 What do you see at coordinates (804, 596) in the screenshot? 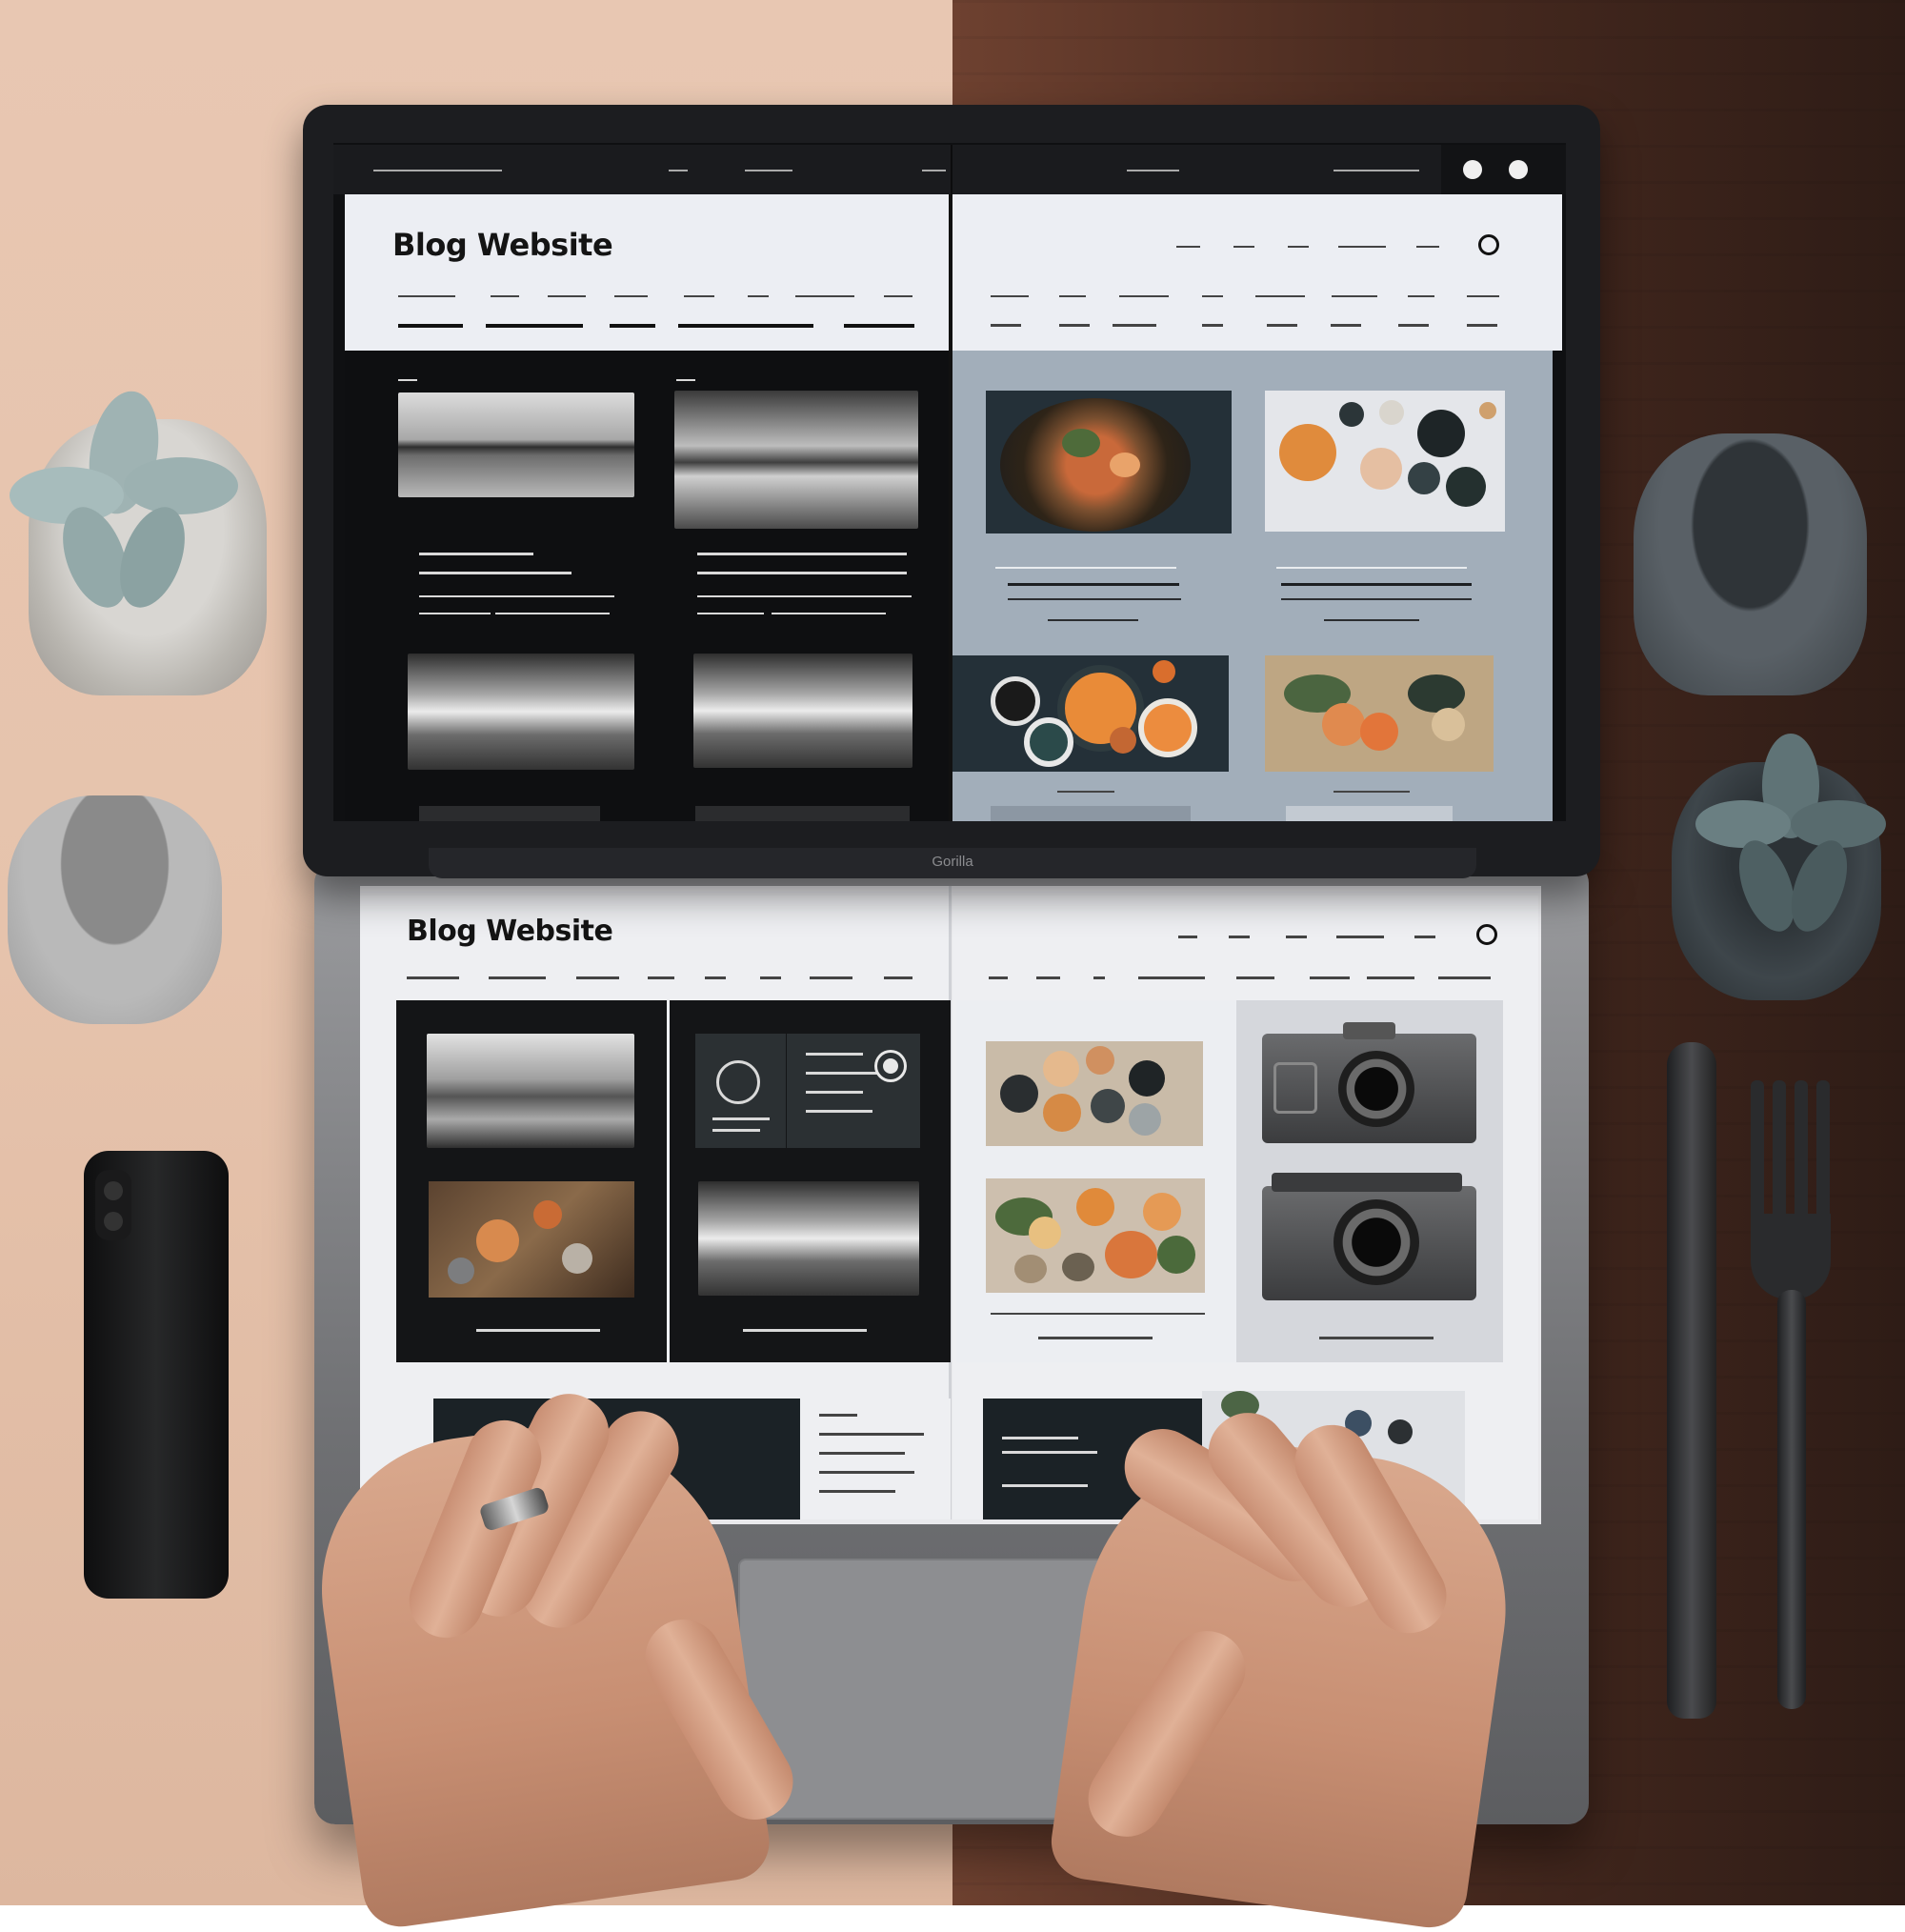
I see `post-excerpt` at bounding box center [804, 596].